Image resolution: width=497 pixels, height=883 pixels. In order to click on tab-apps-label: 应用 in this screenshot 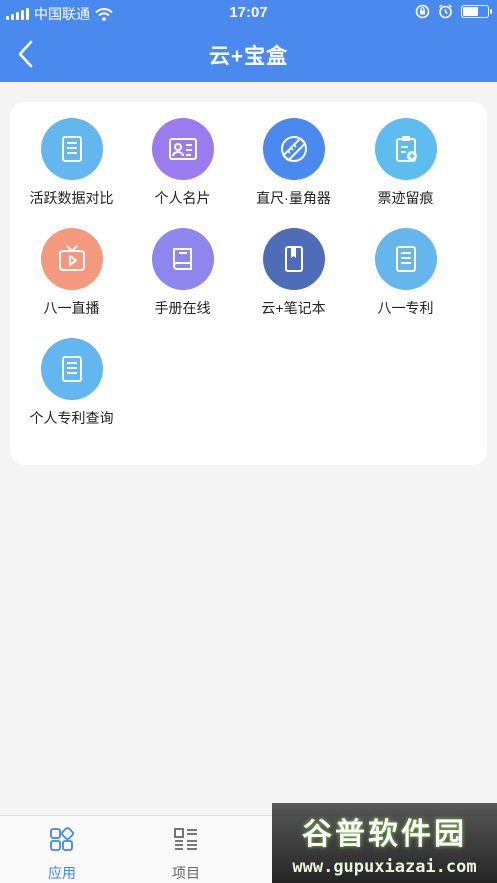, I will do `click(62, 873)`.